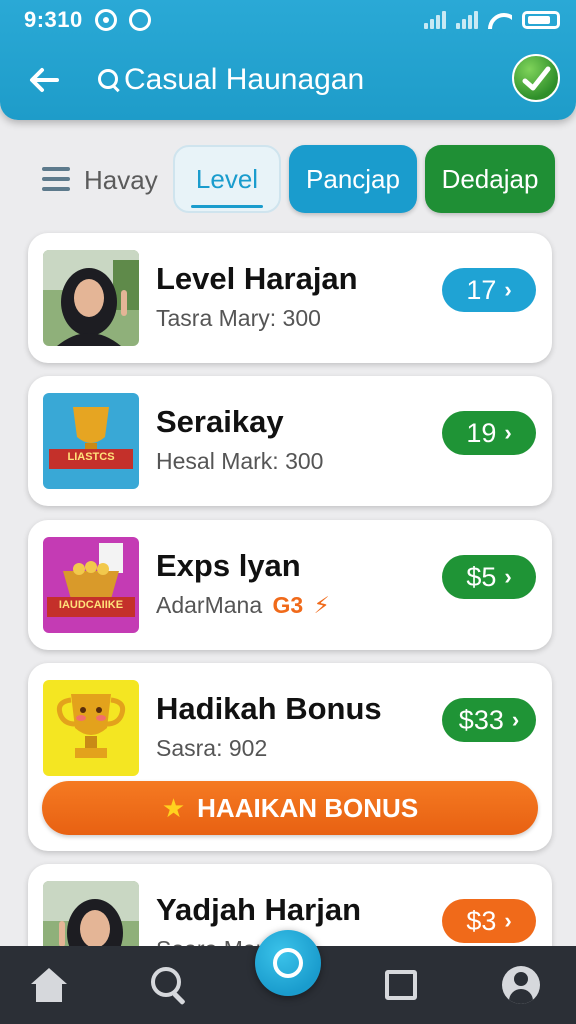 The width and height of the screenshot is (576, 1024). Describe the element at coordinates (541, 20) in the screenshot. I see `battery-icon` at that location.